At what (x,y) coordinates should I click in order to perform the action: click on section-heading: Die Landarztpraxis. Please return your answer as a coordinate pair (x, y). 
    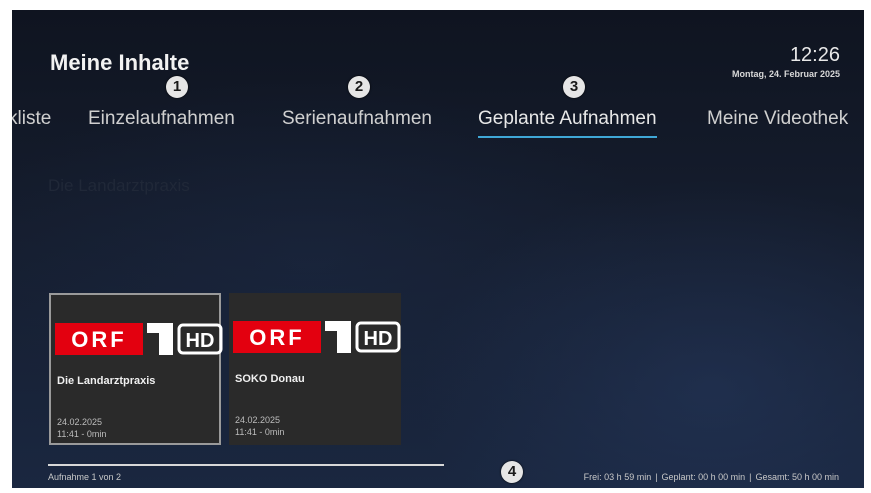
    Looking at the image, I should click on (119, 185).